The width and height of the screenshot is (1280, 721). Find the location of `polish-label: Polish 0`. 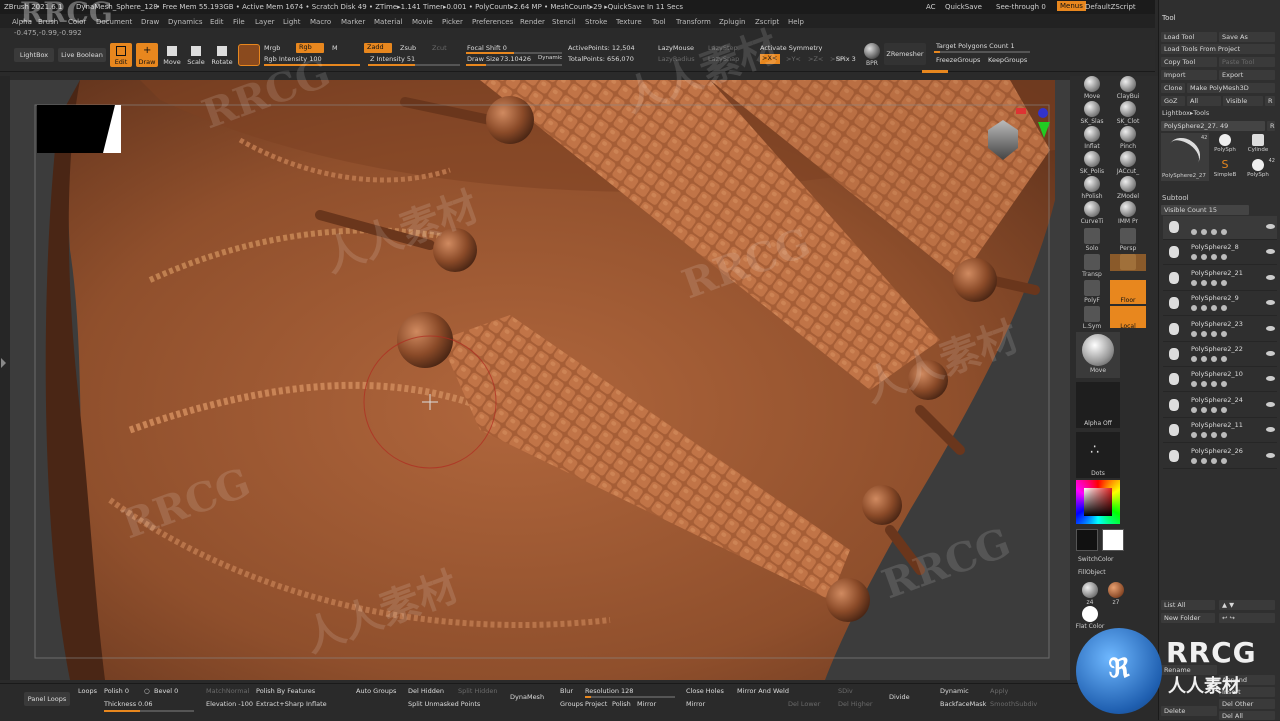

polish-label: Polish 0 is located at coordinates (116, 691).